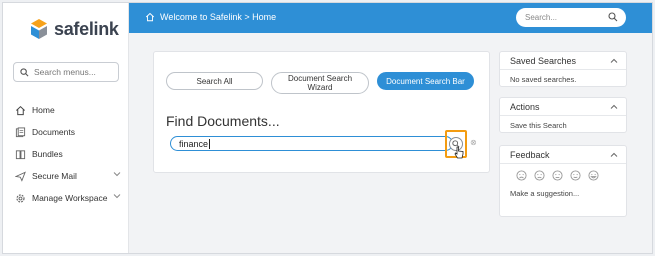  Describe the element at coordinates (86, 28) in the screenshot. I see `brand-name: safelink` at that location.